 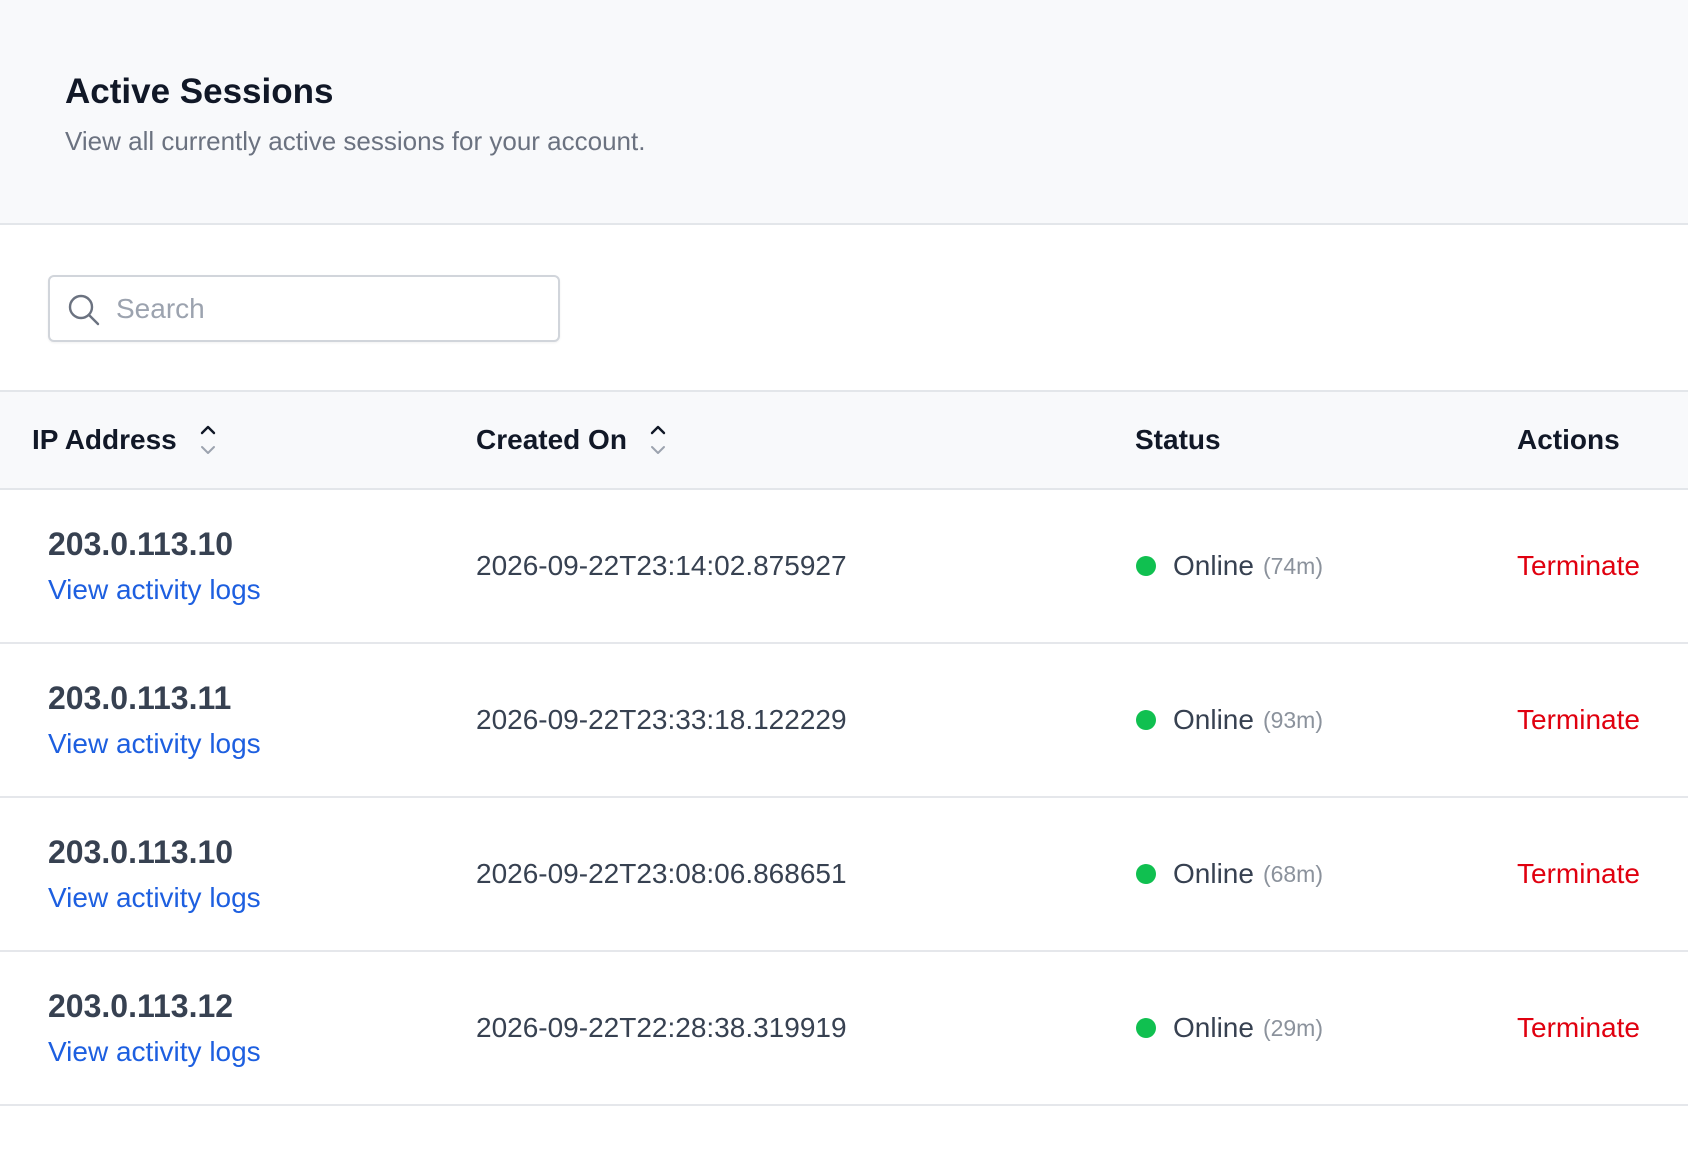 I want to click on column-header-status: Status, so click(x=1178, y=440).